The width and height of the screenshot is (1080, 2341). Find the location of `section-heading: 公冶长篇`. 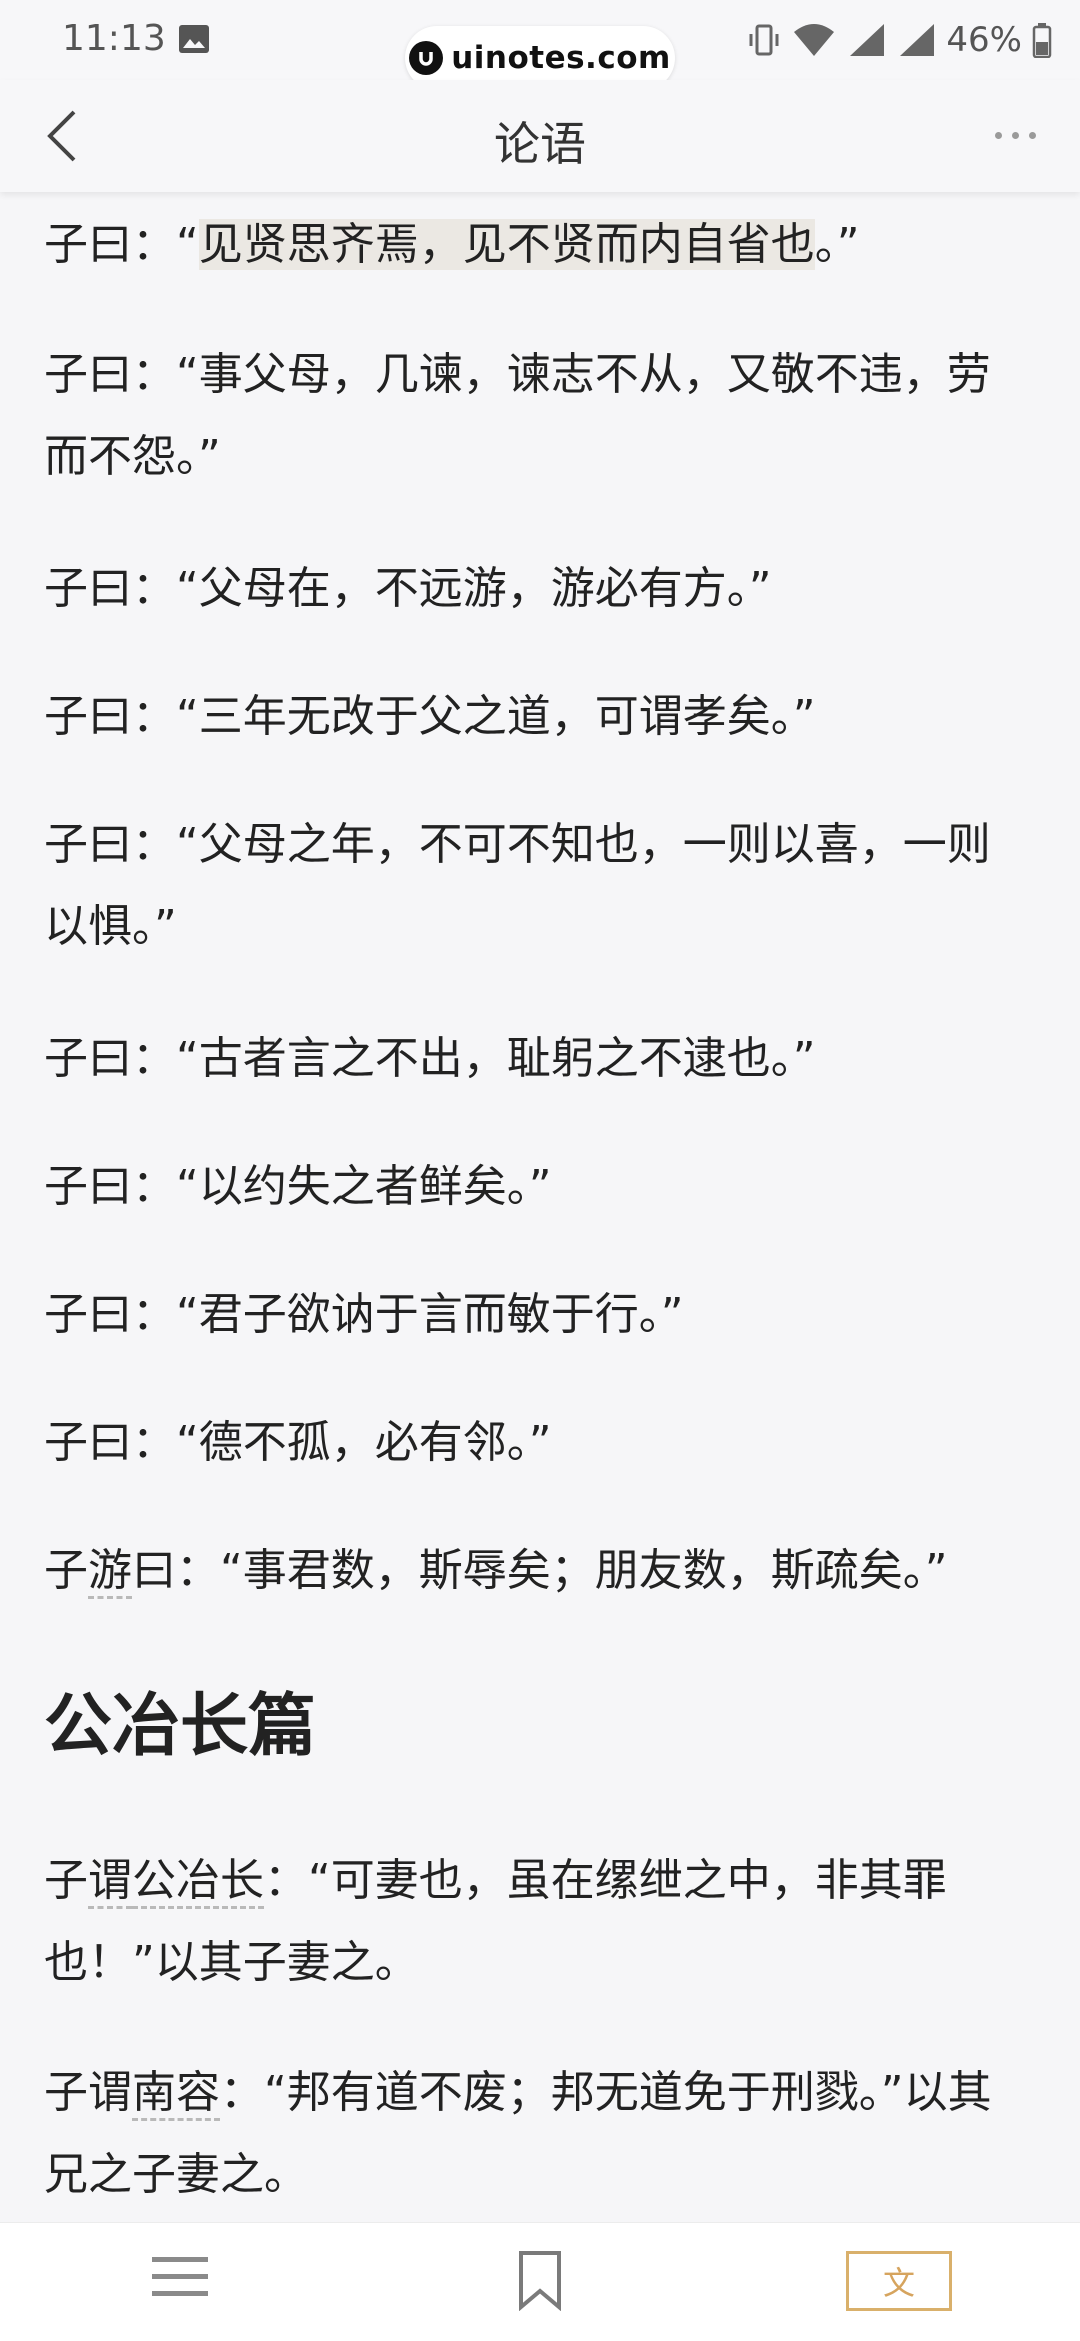

section-heading: 公冶长篇 is located at coordinates (180, 1726).